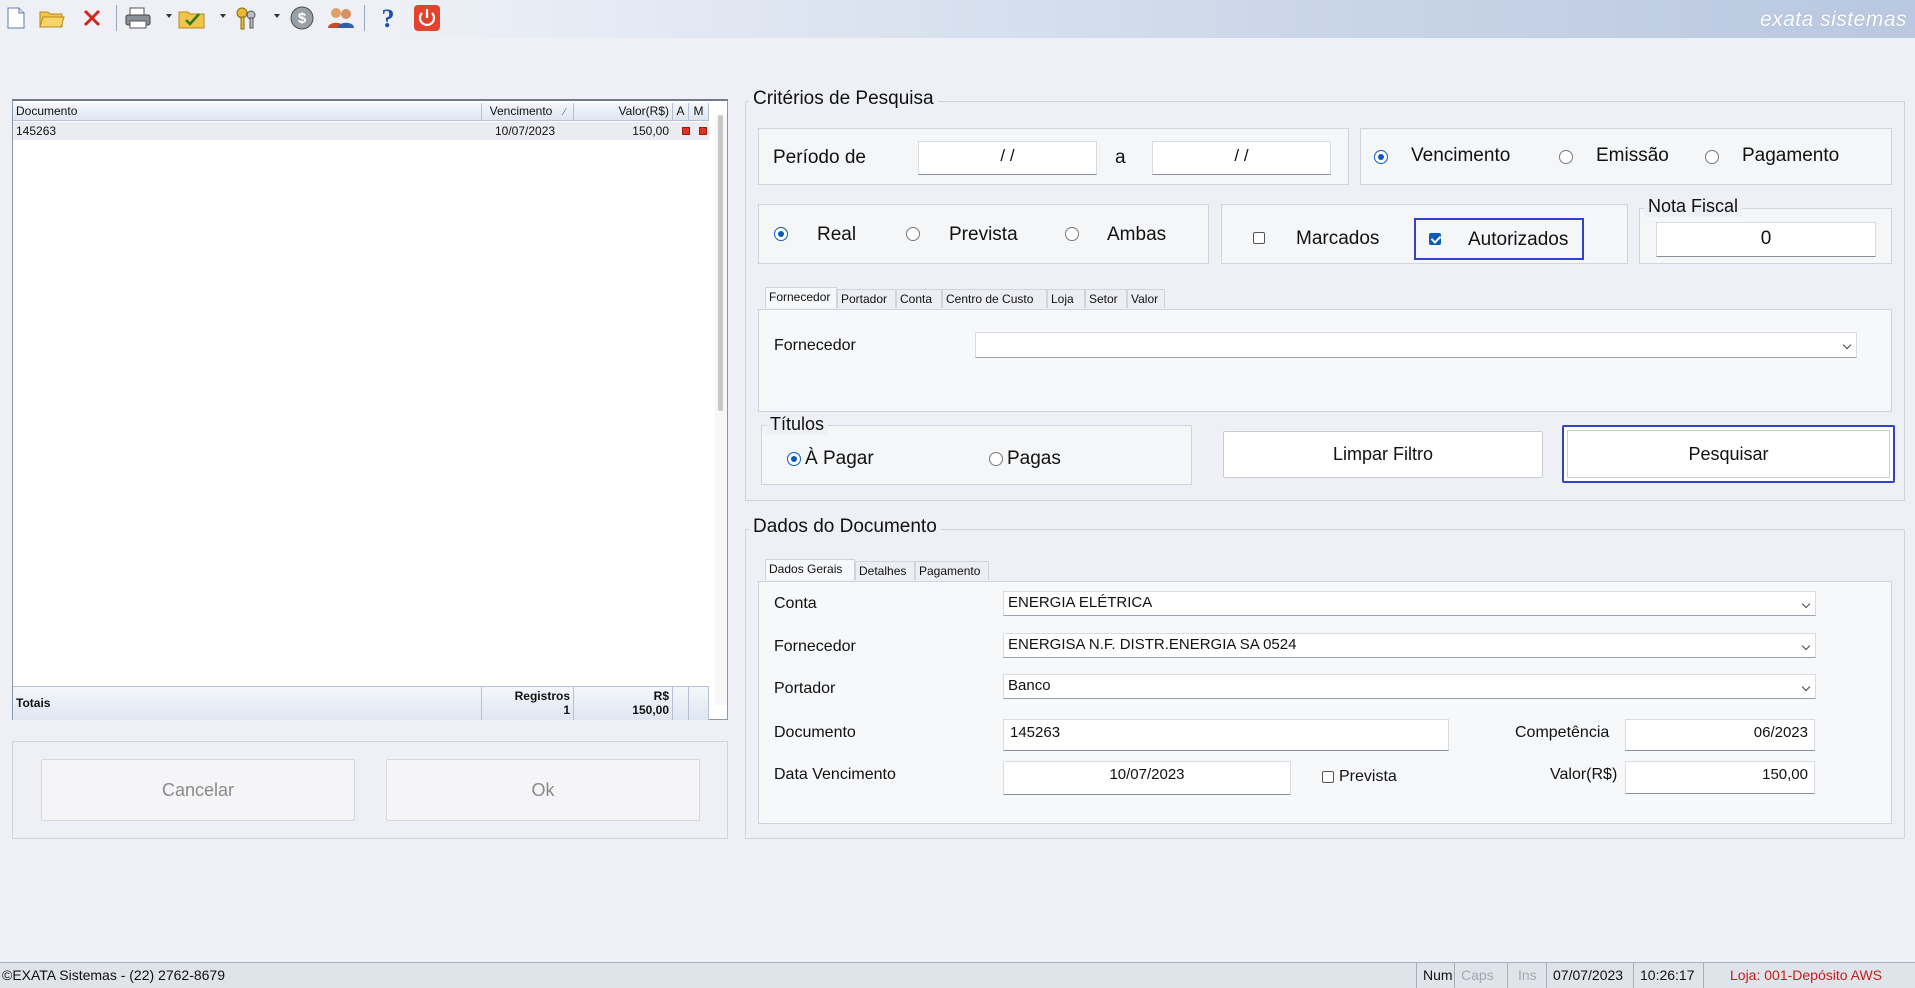 Image resolution: width=1915 pixels, height=988 pixels. Describe the element at coordinates (1409, 686) in the screenshot. I see `portador-select: Banco` at that location.